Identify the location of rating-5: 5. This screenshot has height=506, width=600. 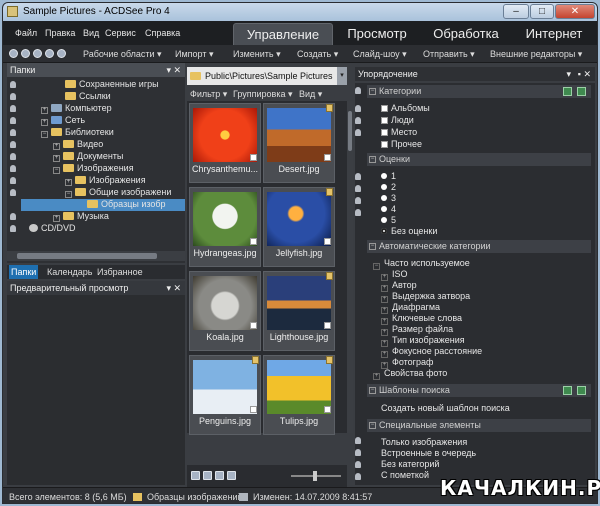
(388, 220).